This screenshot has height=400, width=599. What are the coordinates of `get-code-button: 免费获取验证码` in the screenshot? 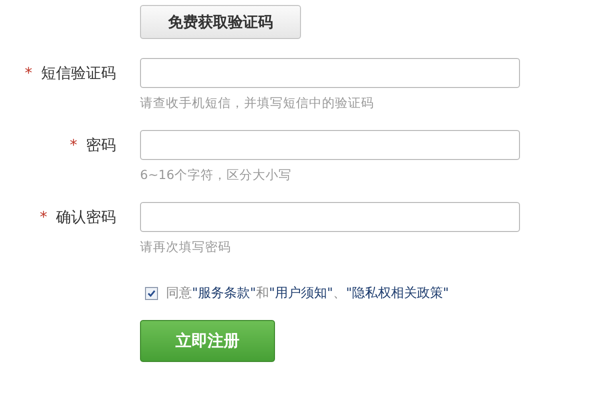 It's located at (220, 22).